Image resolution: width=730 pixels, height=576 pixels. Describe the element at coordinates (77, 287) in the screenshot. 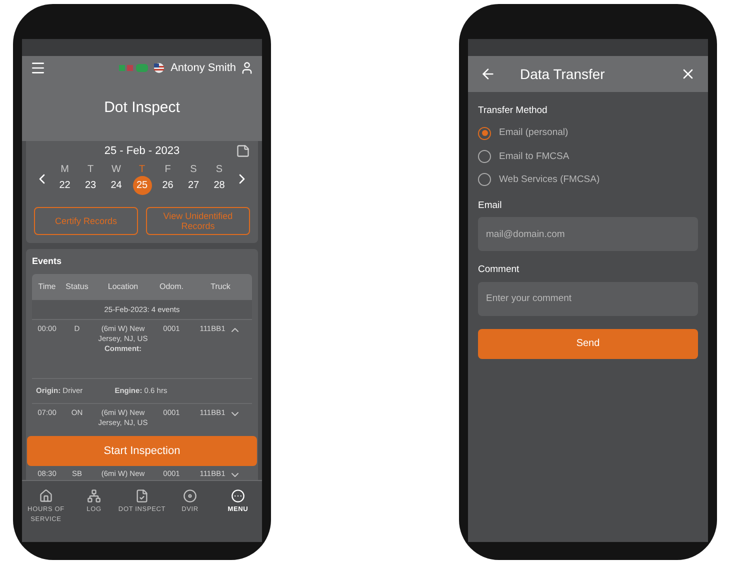

I see `column-header: Status` at that location.